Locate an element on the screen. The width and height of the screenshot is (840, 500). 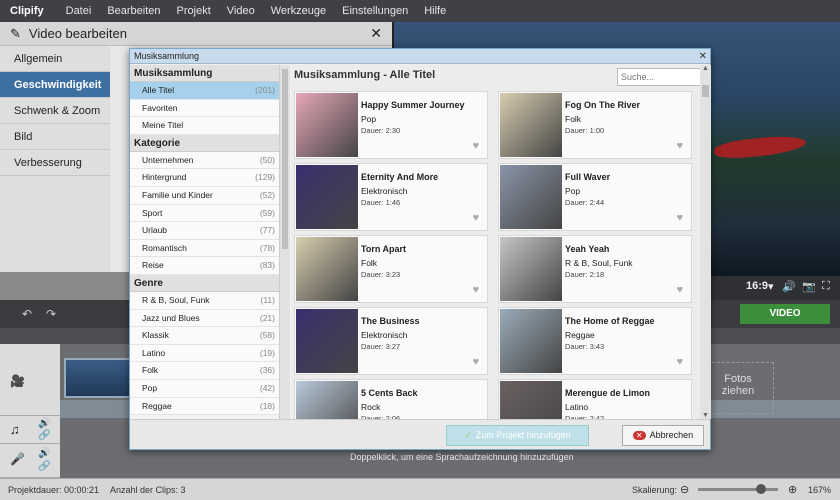
category-item: Meine Titel is located at coordinates (204, 126).